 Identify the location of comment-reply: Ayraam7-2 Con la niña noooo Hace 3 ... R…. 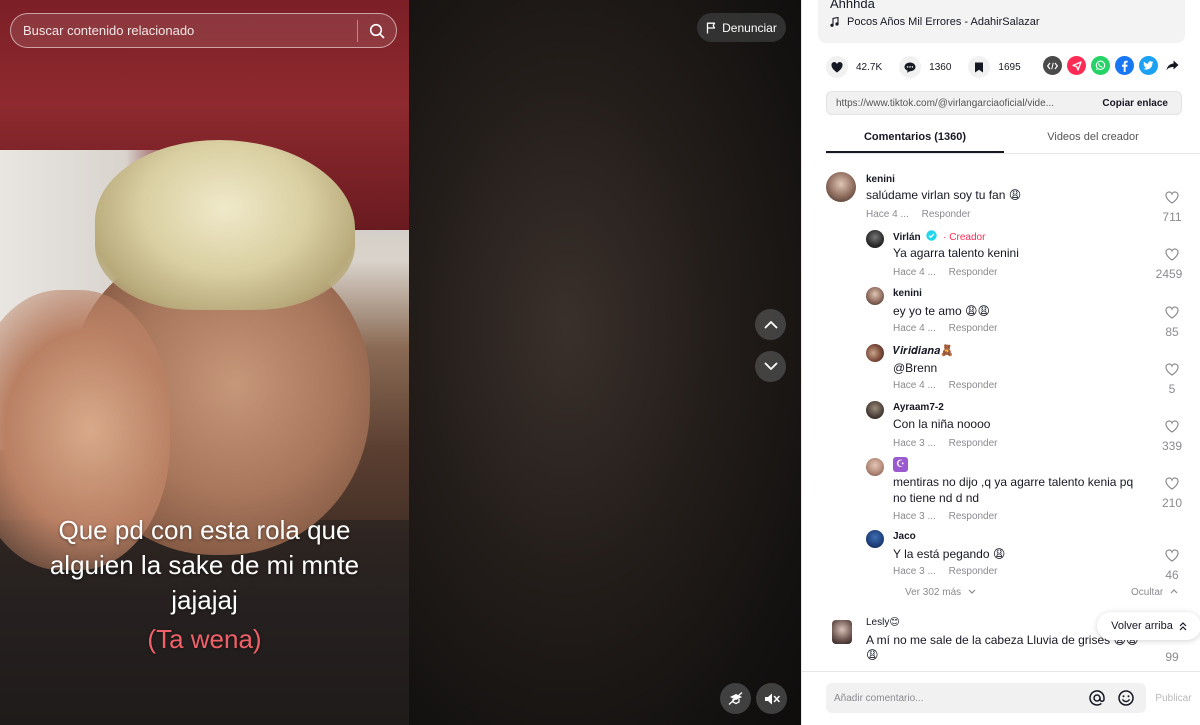
(1001, 423).